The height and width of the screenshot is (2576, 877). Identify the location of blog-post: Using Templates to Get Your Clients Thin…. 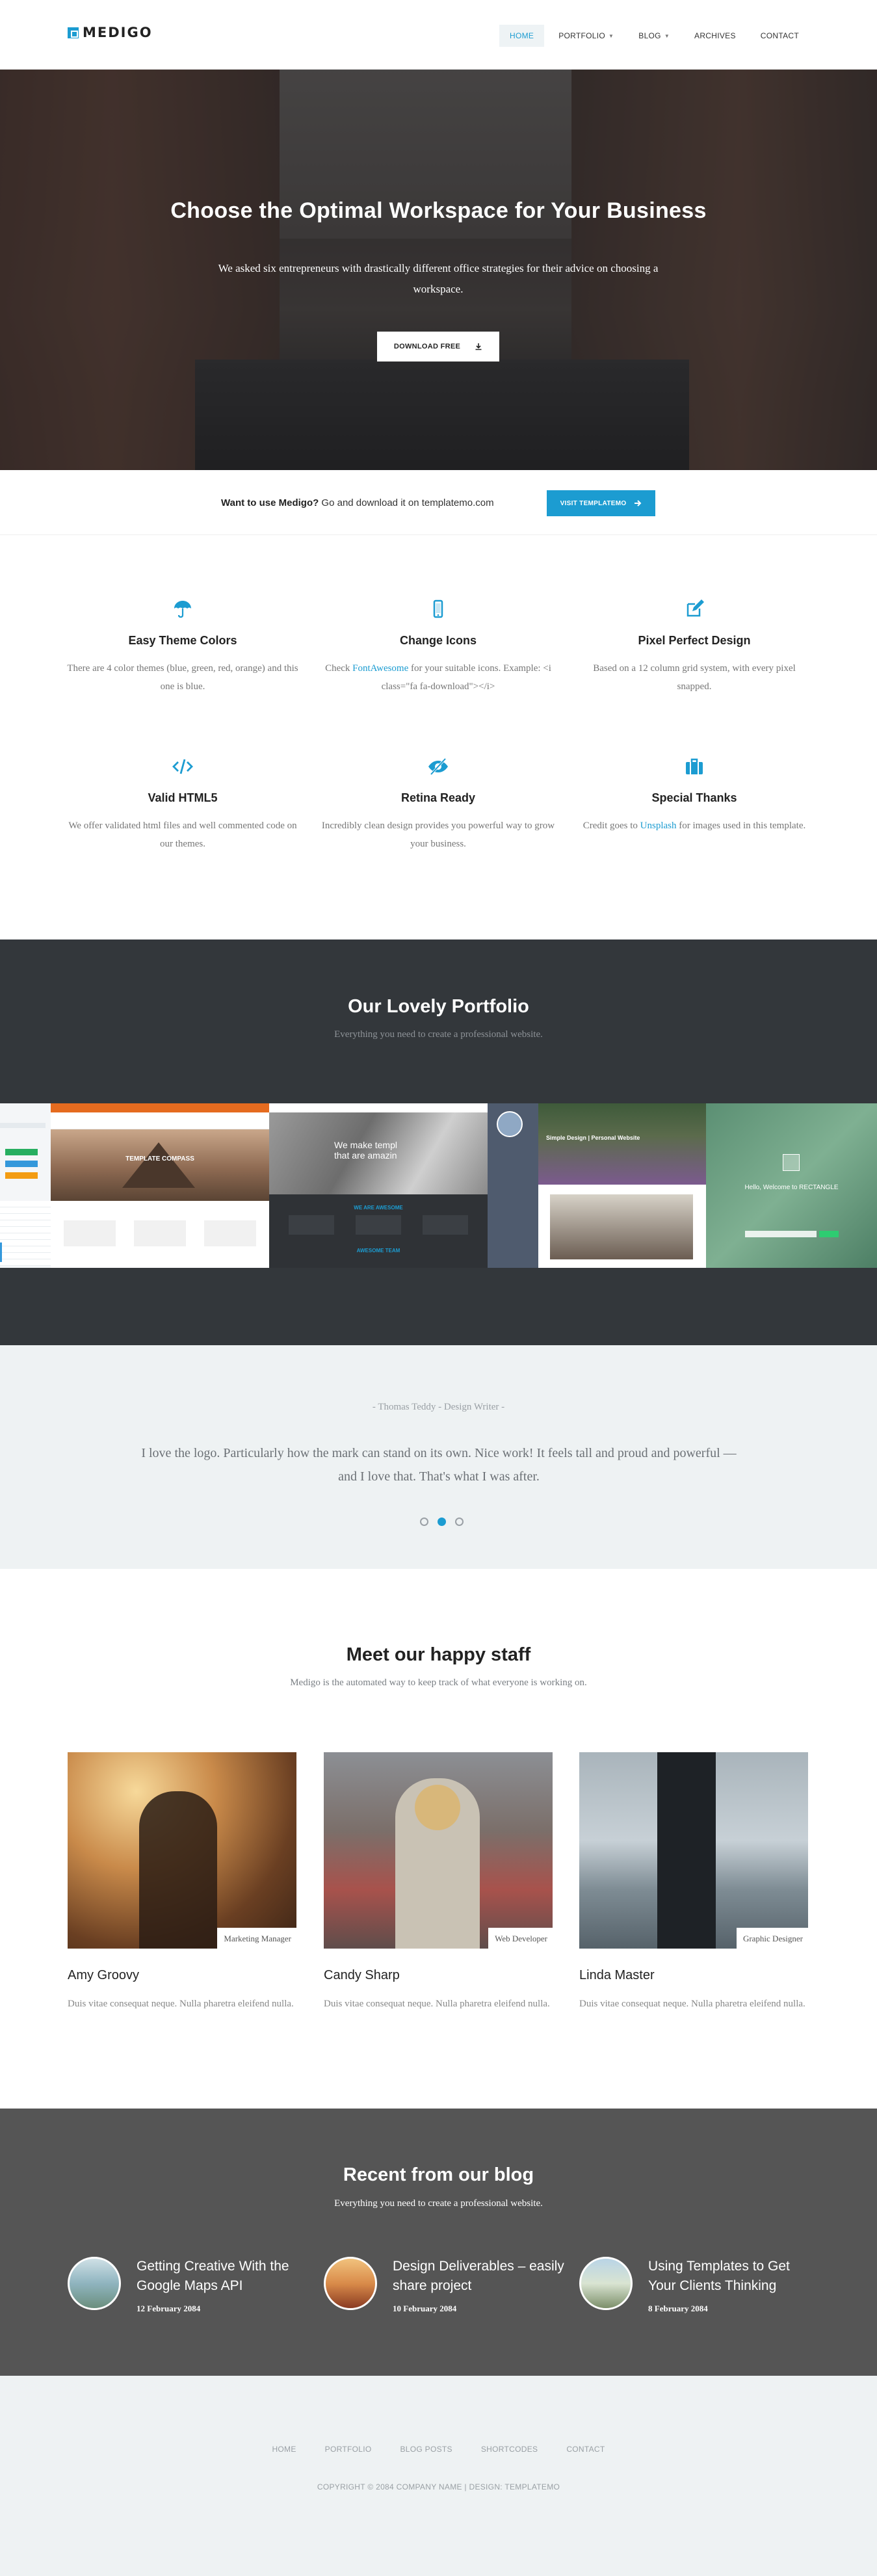
(699, 2289).